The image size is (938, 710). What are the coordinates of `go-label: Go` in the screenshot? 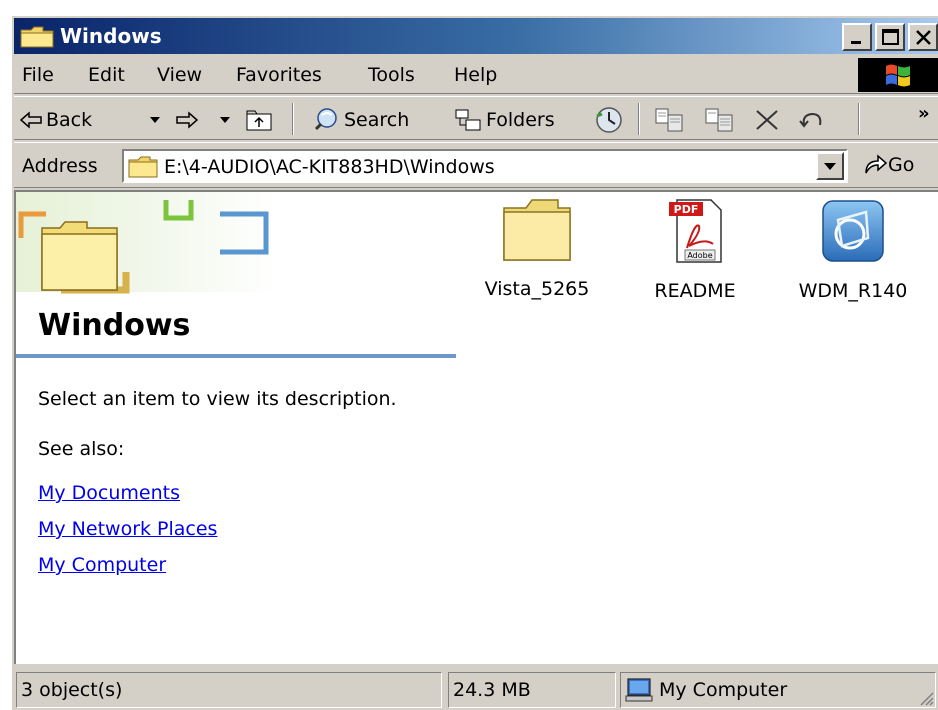 It's located at (901, 165).